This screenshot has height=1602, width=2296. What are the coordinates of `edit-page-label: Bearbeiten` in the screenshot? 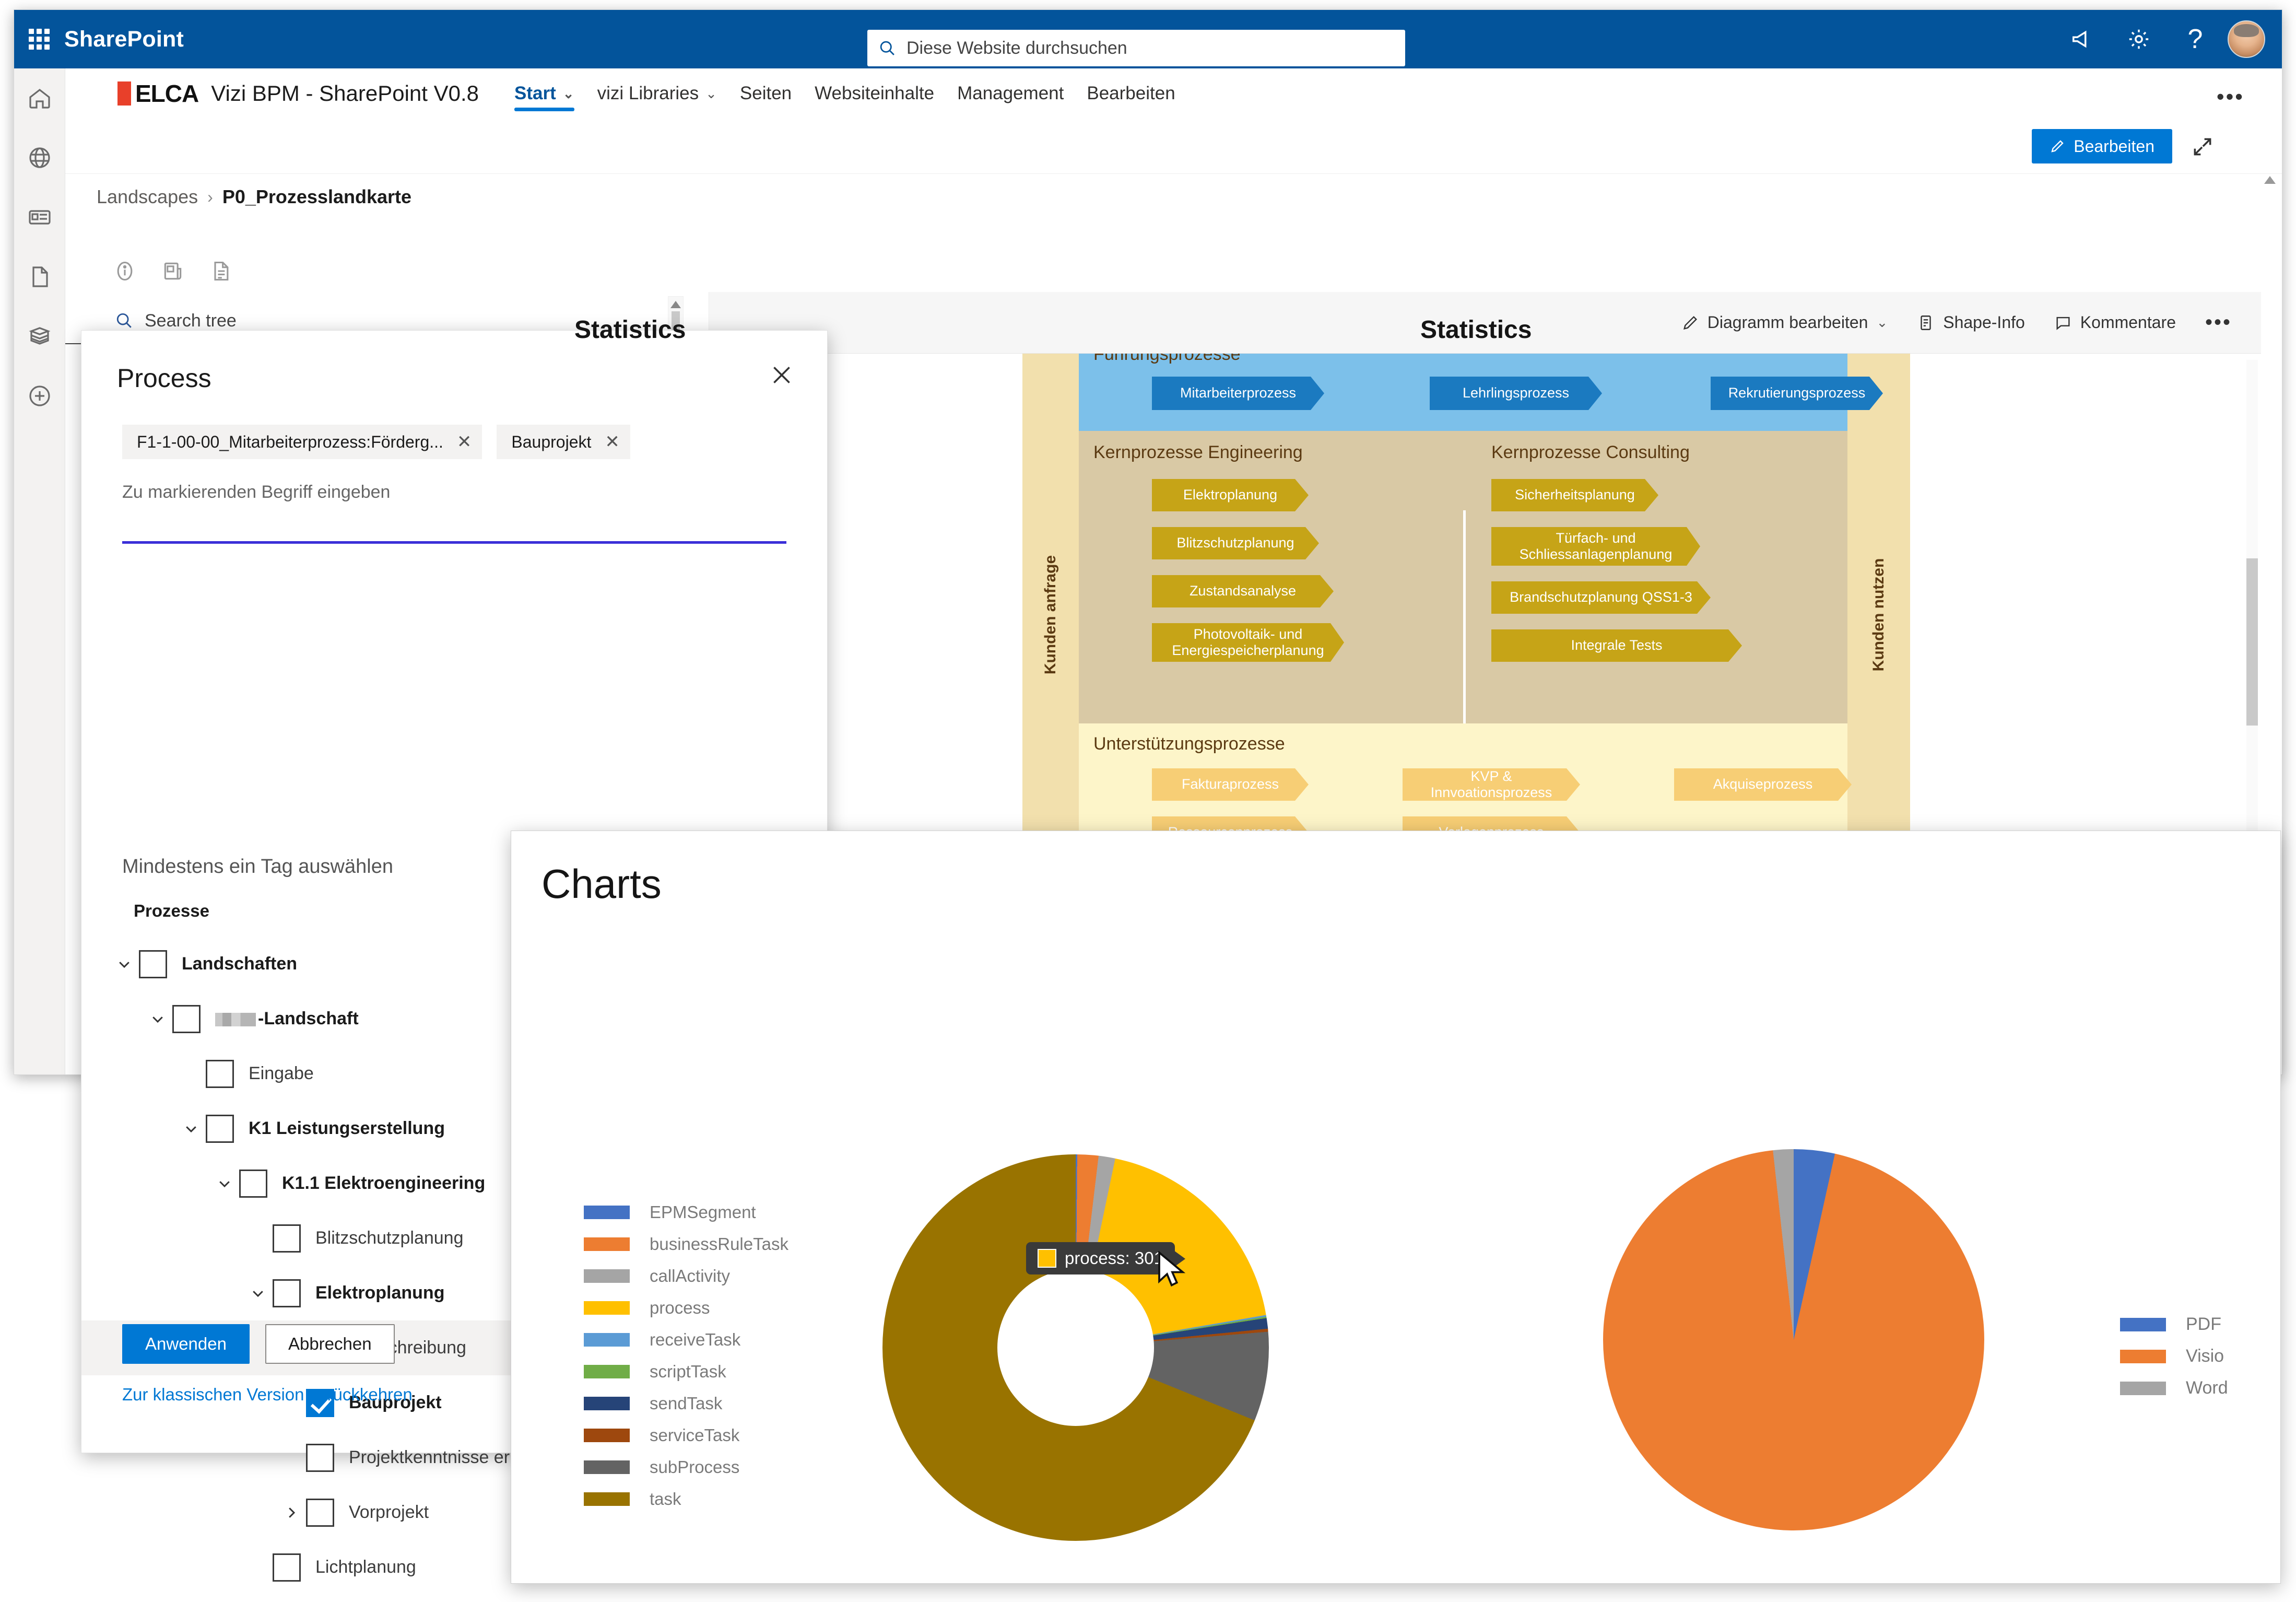 It's located at (2114, 146).